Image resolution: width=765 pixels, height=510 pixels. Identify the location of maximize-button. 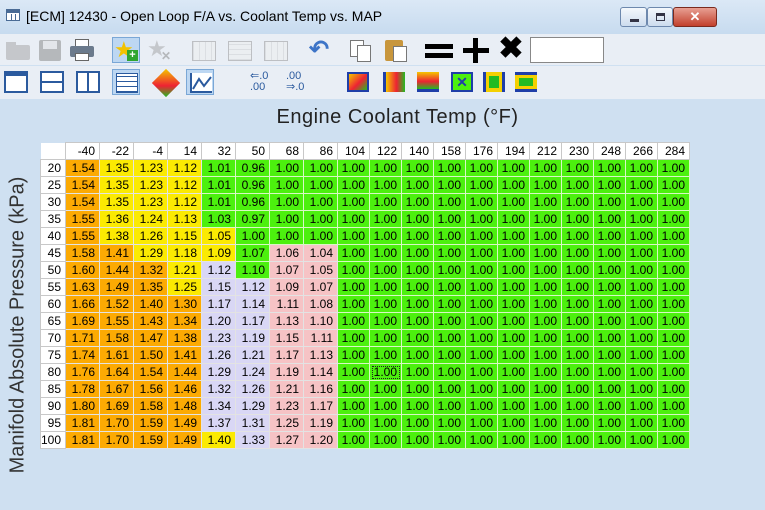
(660, 17).